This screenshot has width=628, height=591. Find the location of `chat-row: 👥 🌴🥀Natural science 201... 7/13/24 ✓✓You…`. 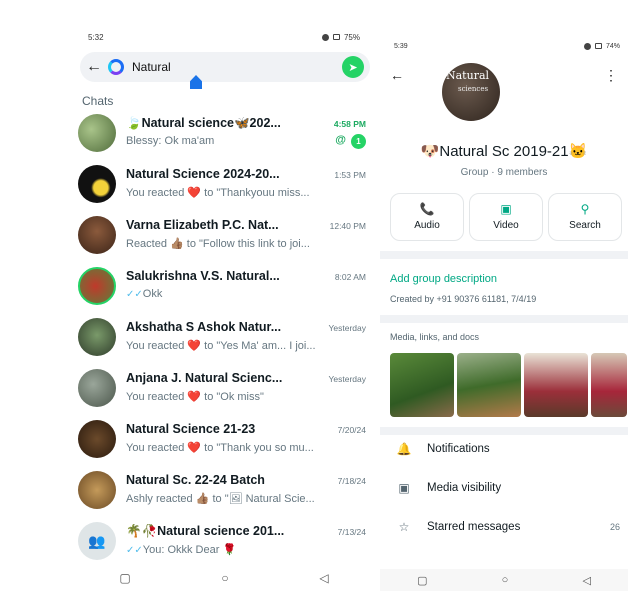

chat-row: 👥 🌴🥀Natural science 201... 7/13/24 ✓✓You… is located at coordinates (224, 541).